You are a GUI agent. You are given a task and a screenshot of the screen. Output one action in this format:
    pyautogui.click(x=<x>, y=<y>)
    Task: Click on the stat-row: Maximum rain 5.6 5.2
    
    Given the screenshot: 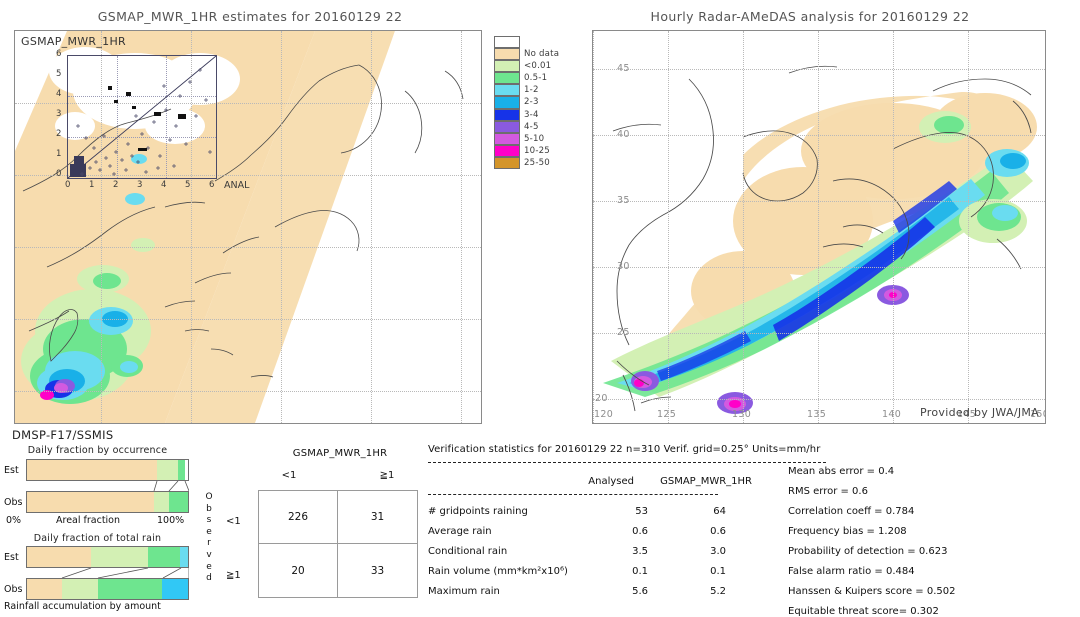 What is the action you would take?
    pyautogui.click(x=590, y=595)
    